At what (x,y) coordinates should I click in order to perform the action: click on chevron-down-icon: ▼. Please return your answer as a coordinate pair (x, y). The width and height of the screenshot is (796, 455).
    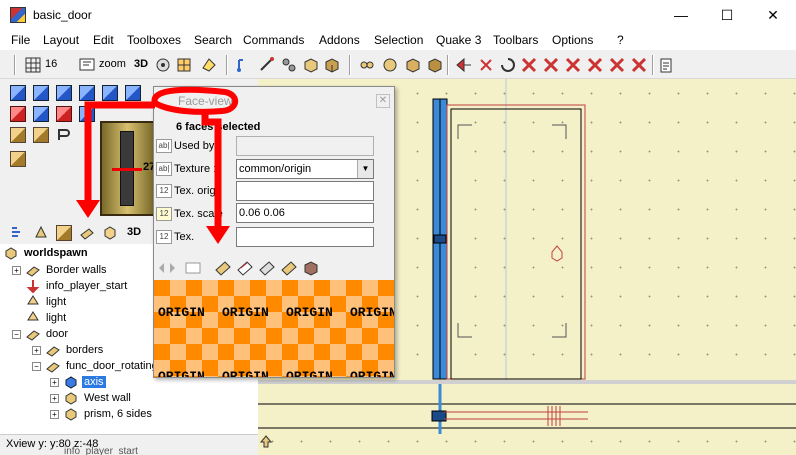
    Looking at the image, I should click on (365, 169).